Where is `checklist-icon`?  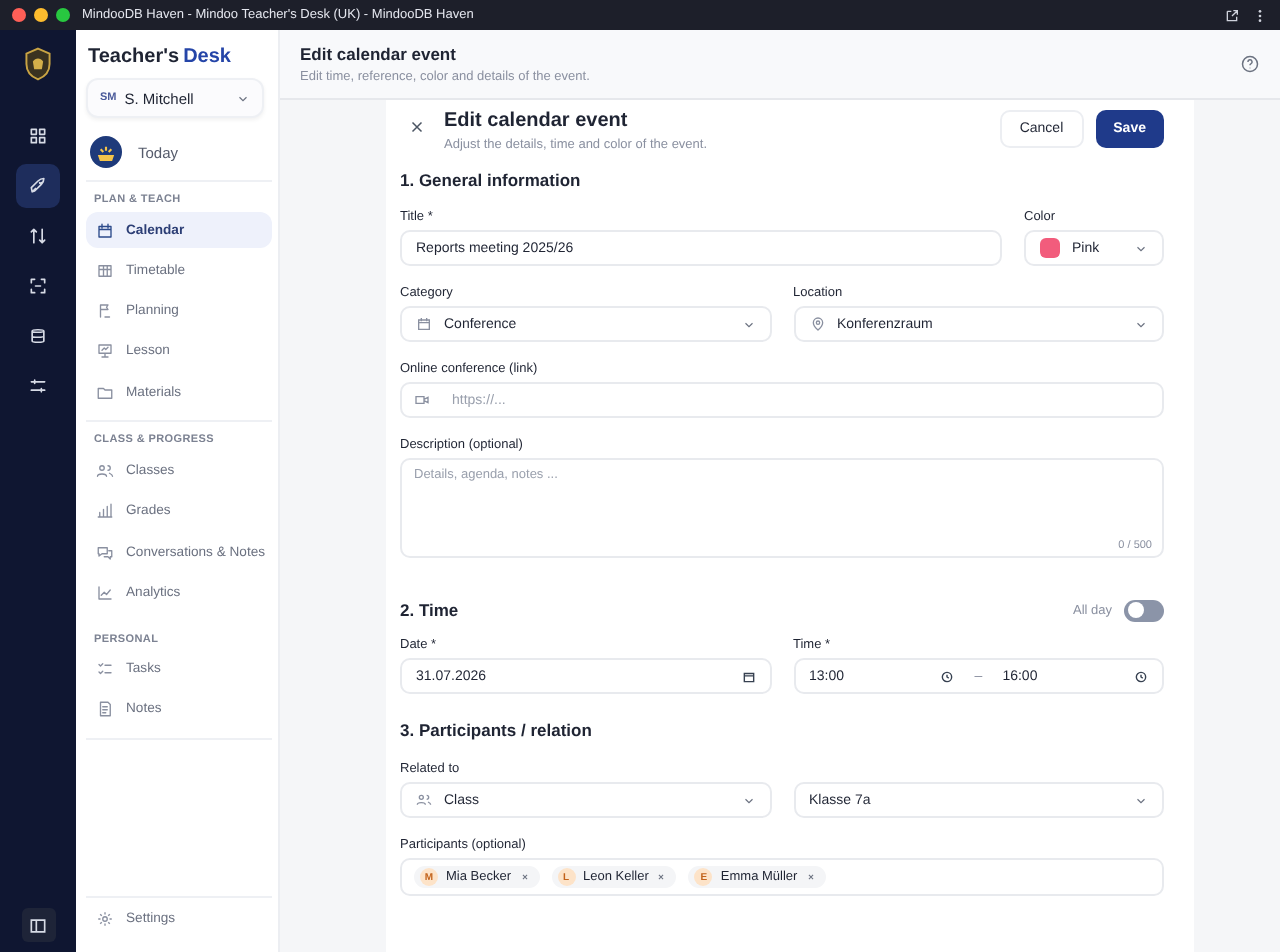
checklist-icon is located at coordinates (105, 669).